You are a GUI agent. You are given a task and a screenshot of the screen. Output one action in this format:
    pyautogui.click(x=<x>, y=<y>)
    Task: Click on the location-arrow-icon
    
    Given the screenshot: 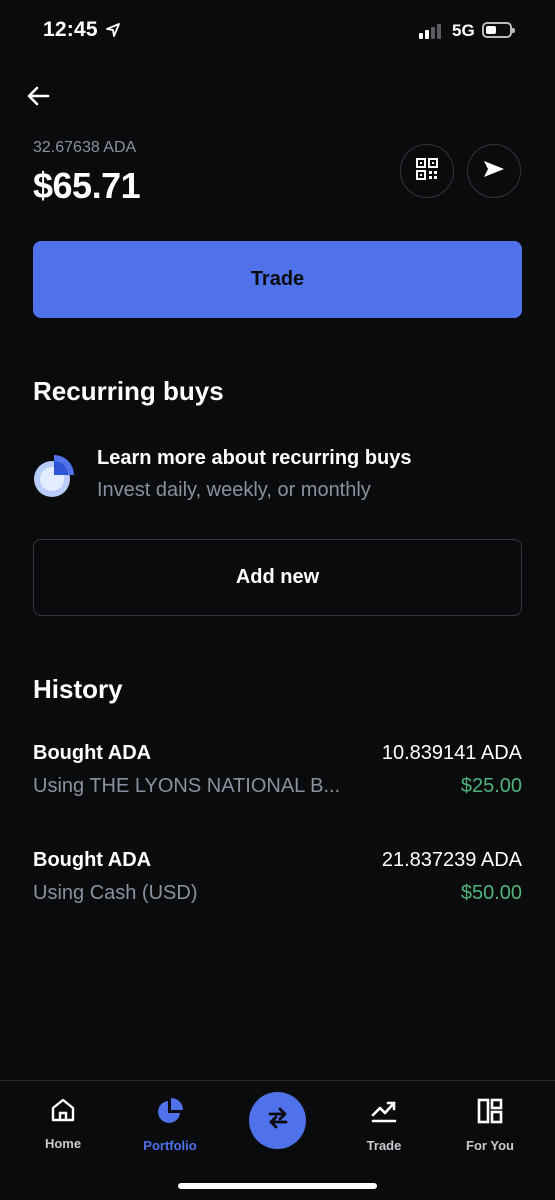 What is the action you would take?
    pyautogui.click(x=113, y=32)
    